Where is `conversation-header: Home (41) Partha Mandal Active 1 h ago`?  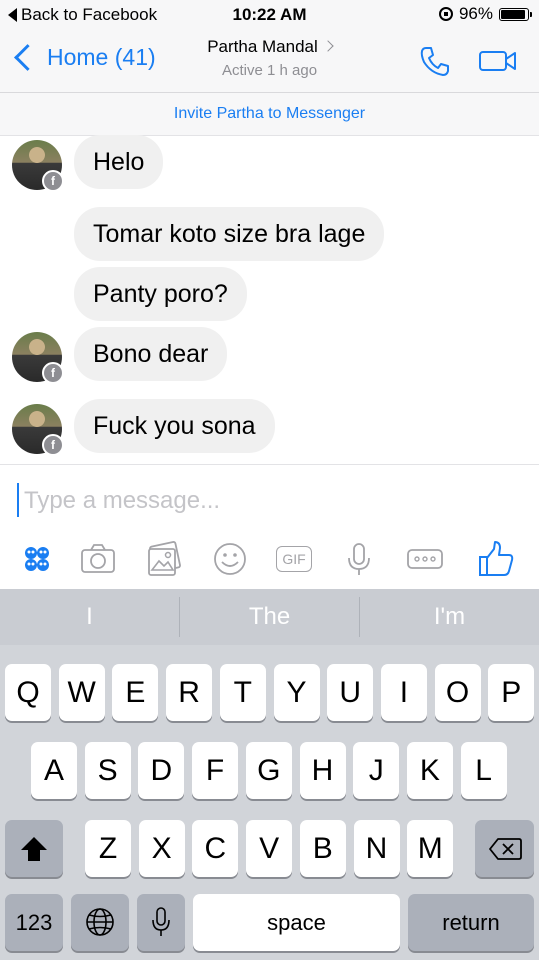 conversation-header: Home (41) Partha Mandal Active 1 h ago is located at coordinates (269, 61).